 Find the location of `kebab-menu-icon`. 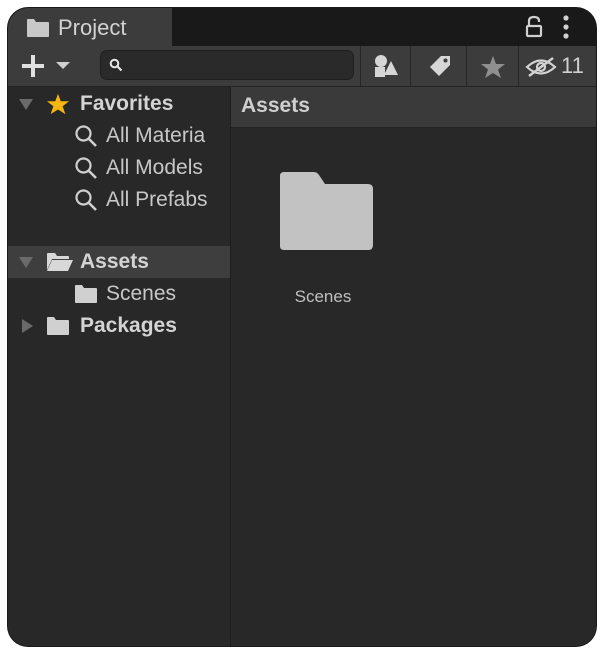

kebab-menu-icon is located at coordinates (566, 29).